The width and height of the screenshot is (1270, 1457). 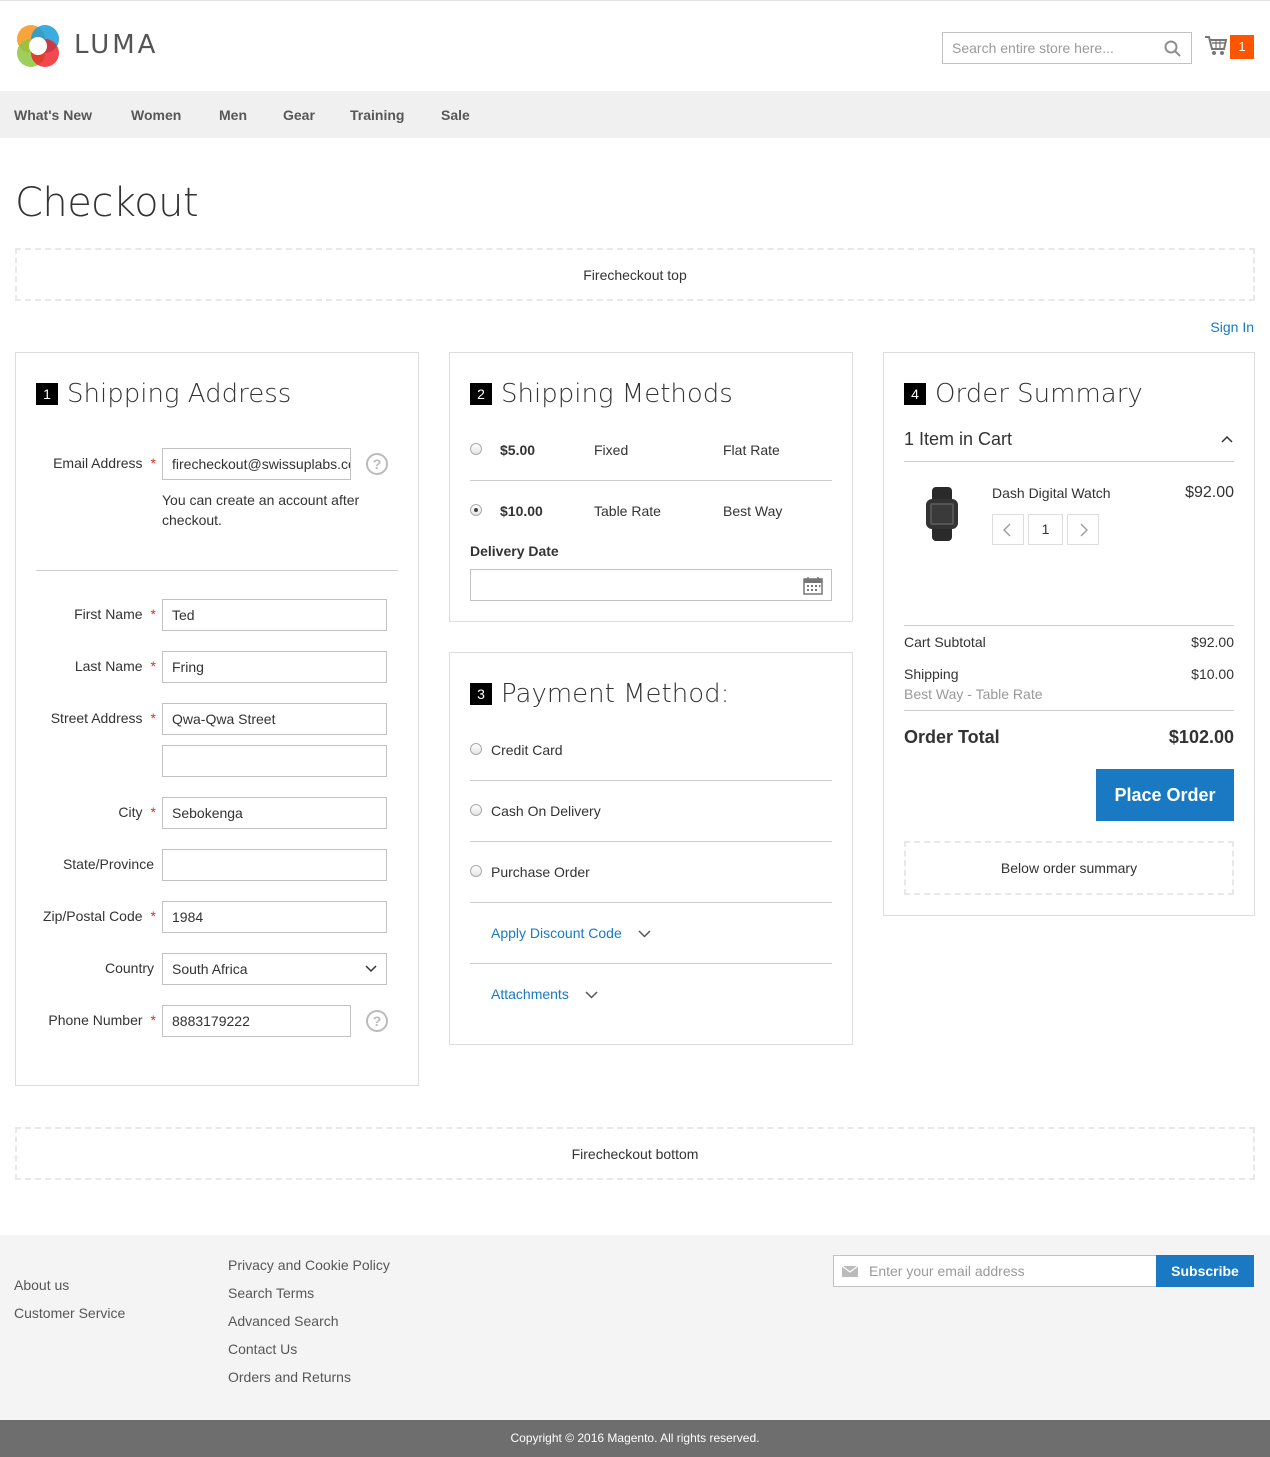 I want to click on rate-method: Table Rate, so click(x=627, y=511).